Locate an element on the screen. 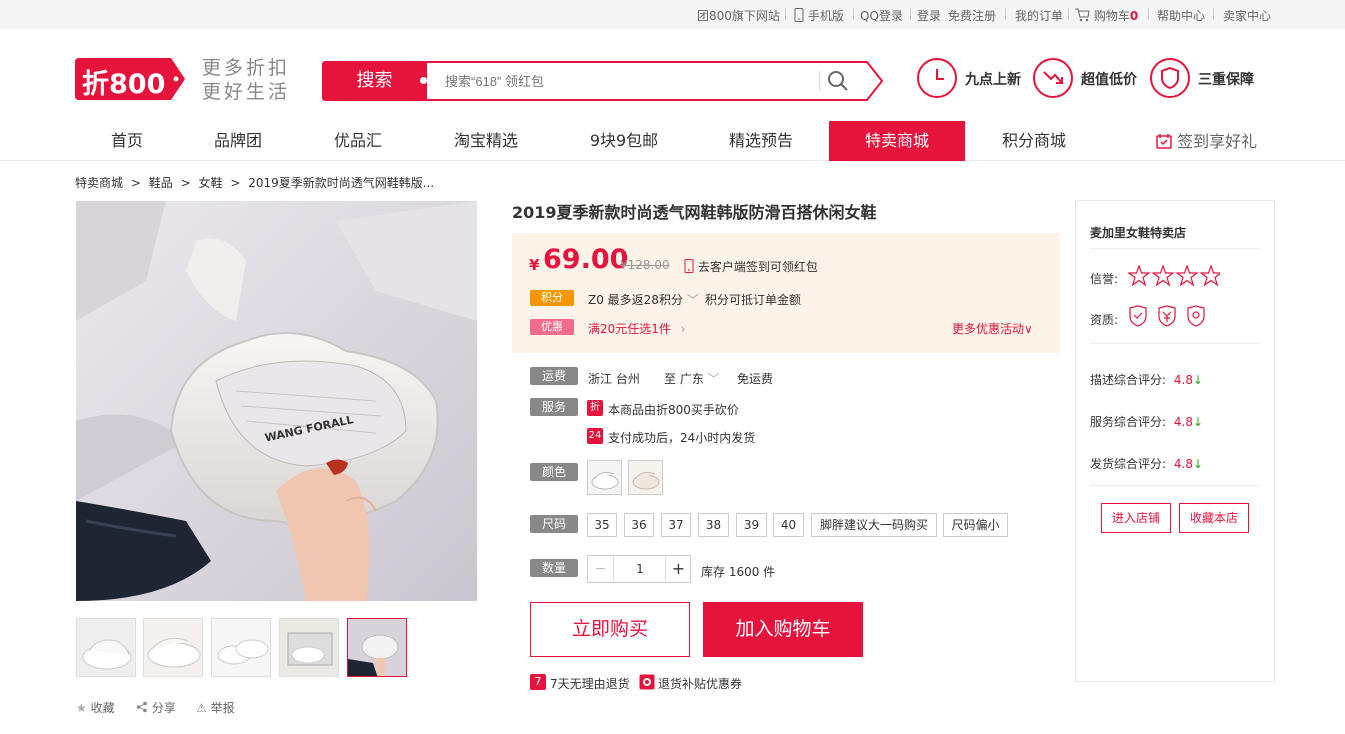 The height and width of the screenshot is (734, 1345). color-option-beige is located at coordinates (645, 477).